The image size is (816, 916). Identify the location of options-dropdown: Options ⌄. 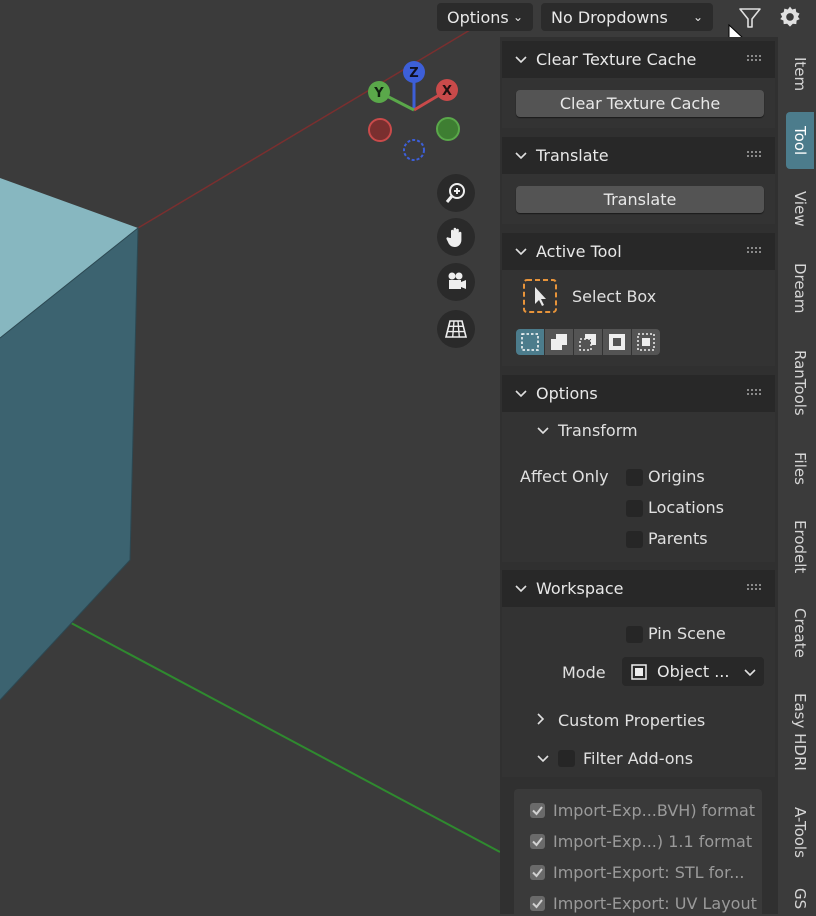
(485, 17).